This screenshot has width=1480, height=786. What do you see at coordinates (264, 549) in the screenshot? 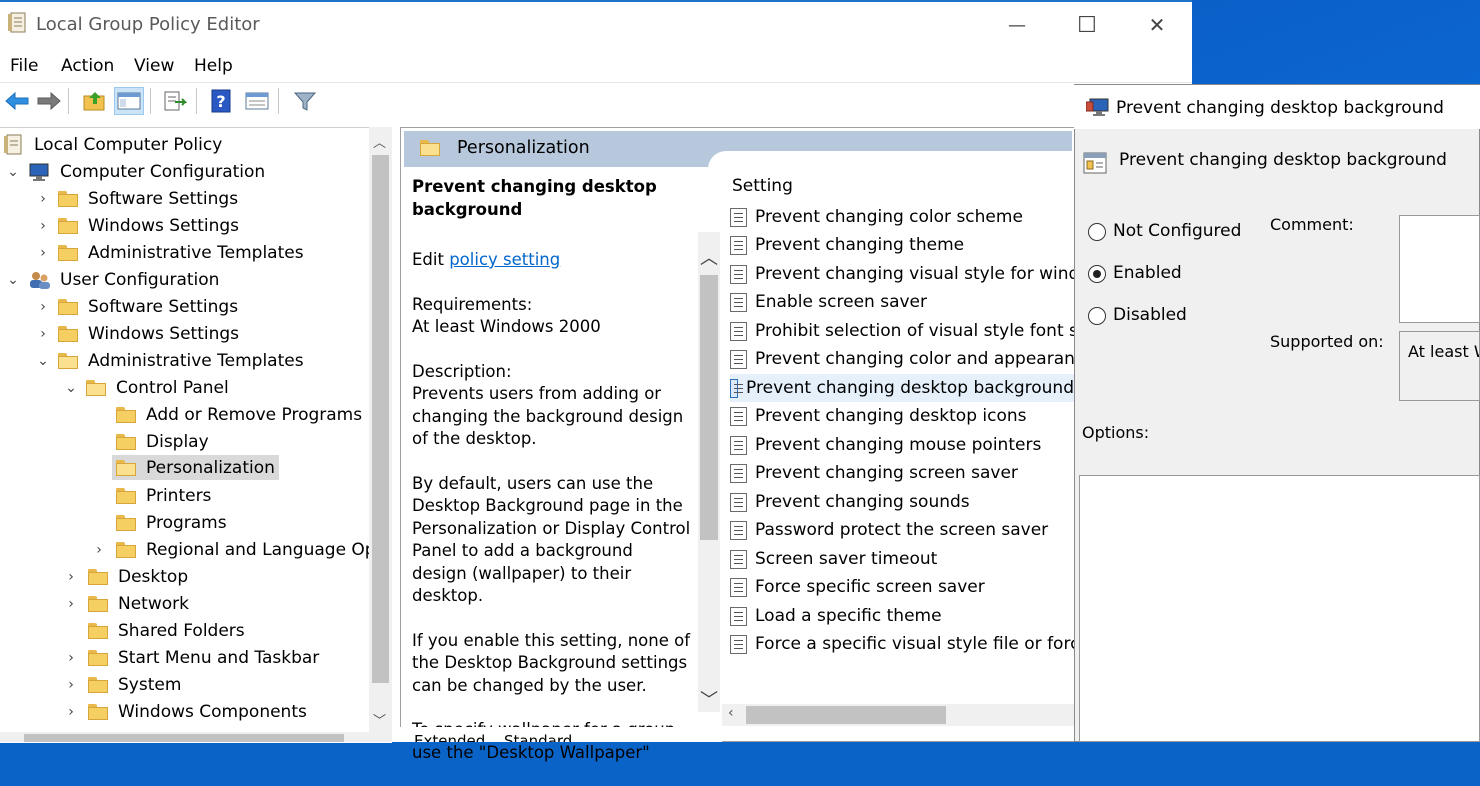
I see `tree-label: Regional and Language Opt` at bounding box center [264, 549].